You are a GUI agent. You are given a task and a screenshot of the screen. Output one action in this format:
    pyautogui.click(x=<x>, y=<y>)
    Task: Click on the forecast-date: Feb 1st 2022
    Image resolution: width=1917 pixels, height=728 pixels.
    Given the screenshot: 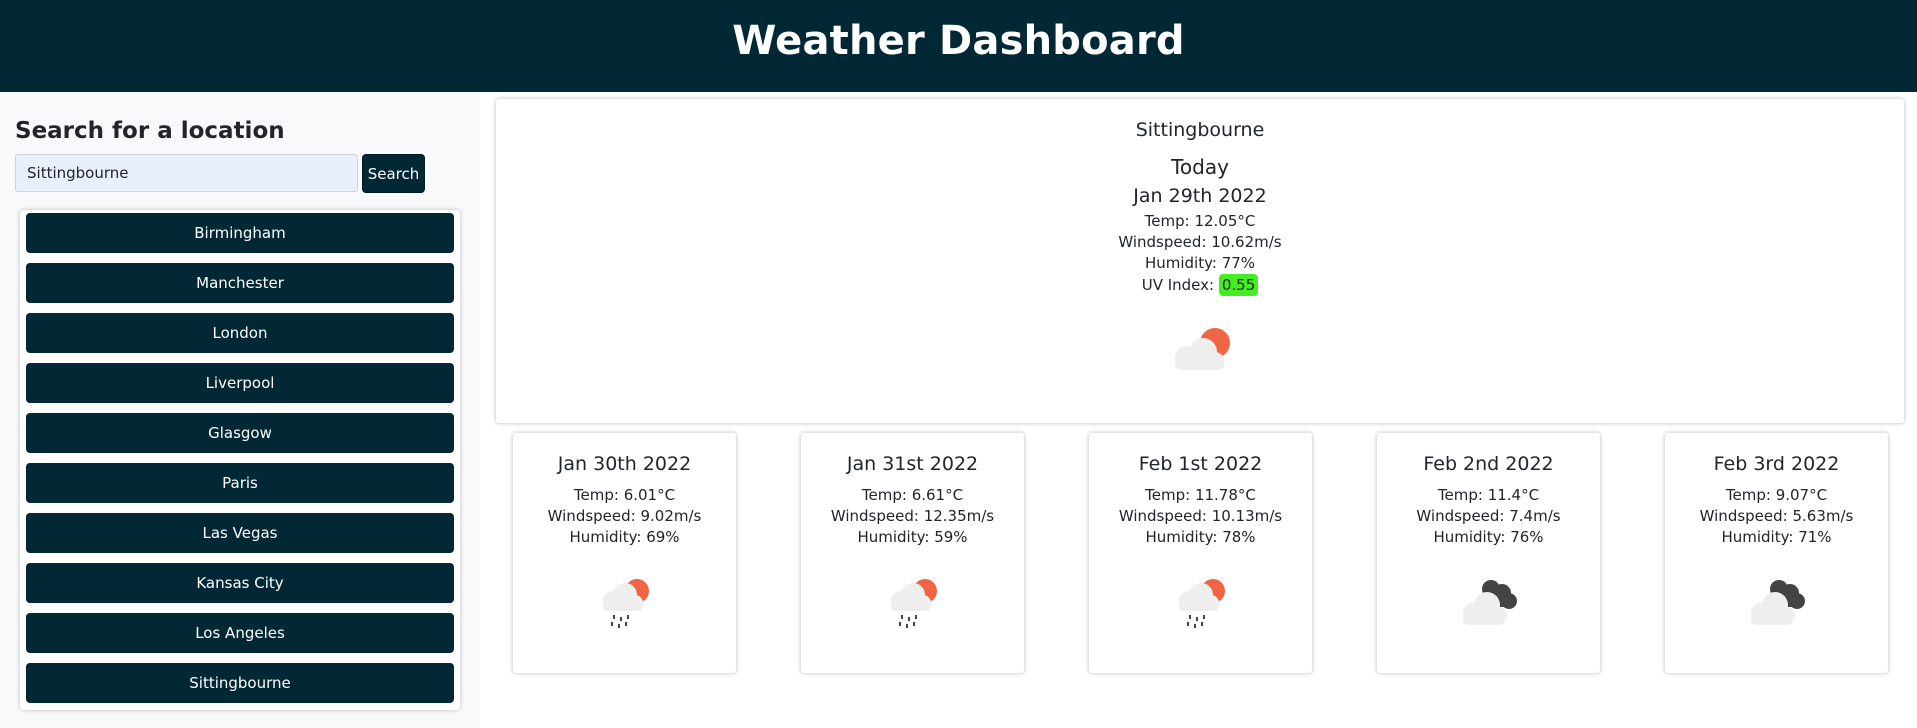 What is the action you would take?
    pyautogui.click(x=1200, y=464)
    